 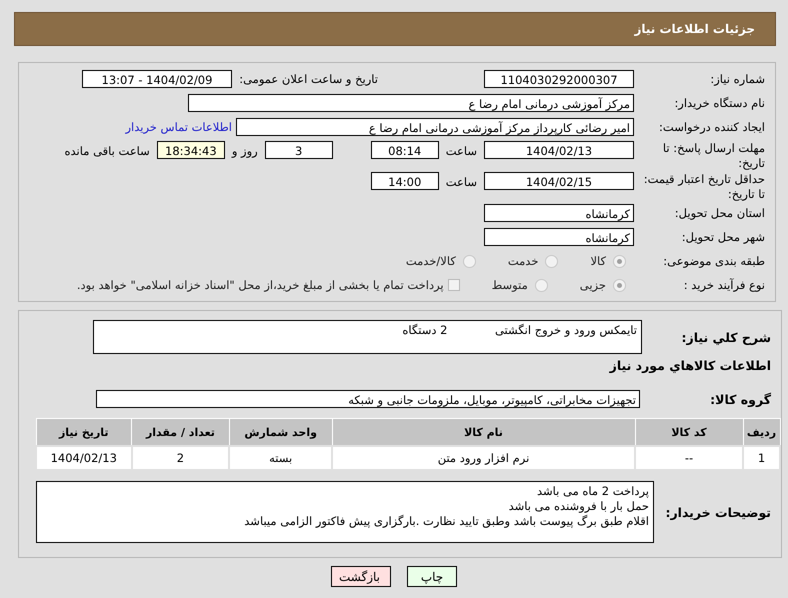 I want to click on table-cell: نرم افزار ورود متن, so click(x=483, y=458).